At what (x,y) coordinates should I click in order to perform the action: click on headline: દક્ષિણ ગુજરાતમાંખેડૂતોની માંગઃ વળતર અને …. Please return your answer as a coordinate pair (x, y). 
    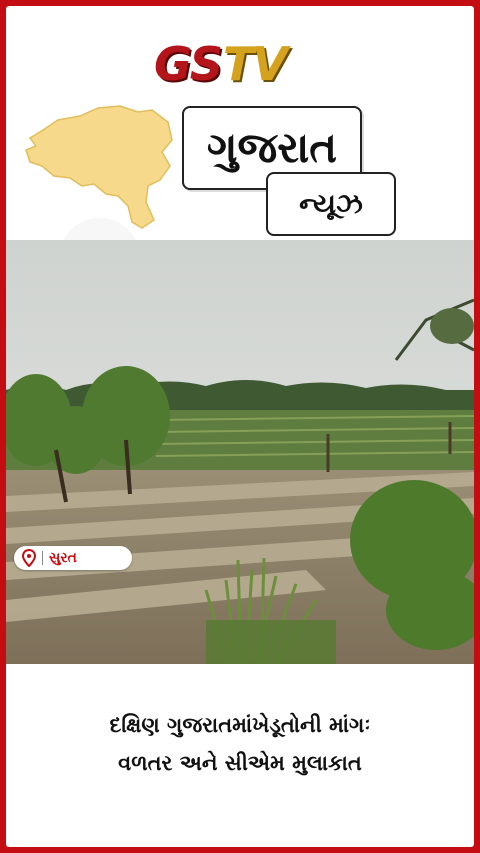
    Looking at the image, I should click on (240, 744).